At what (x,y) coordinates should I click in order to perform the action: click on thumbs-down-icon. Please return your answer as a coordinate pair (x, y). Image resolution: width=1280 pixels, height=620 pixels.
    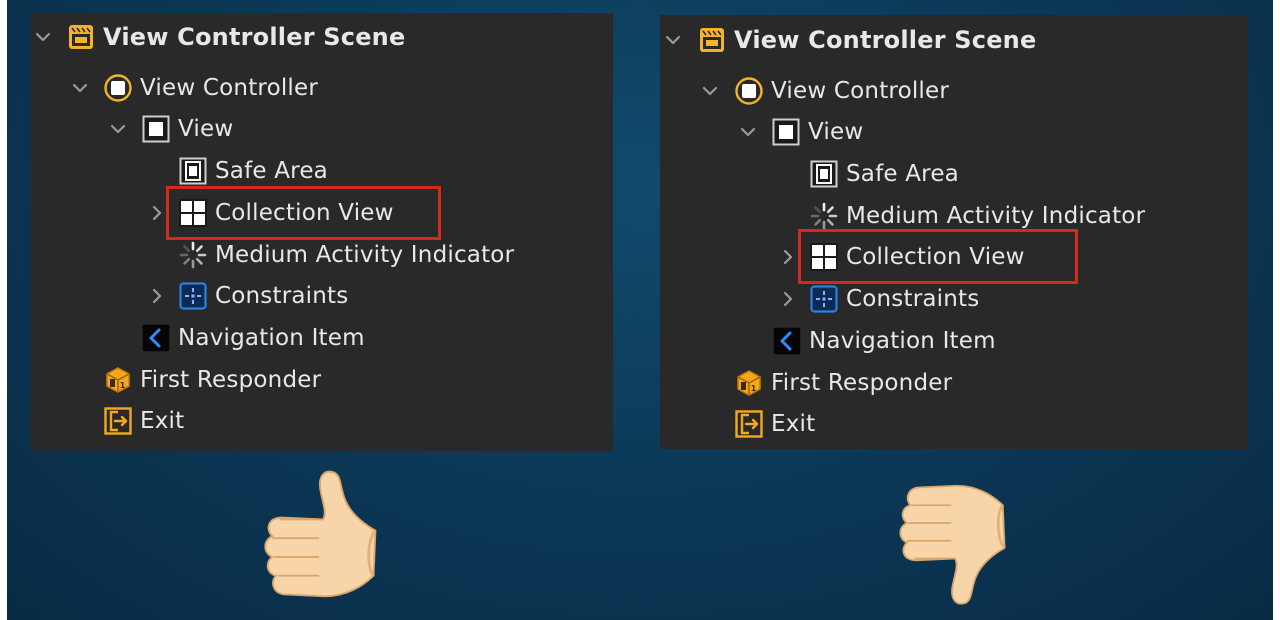
    Looking at the image, I should click on (954, 539).